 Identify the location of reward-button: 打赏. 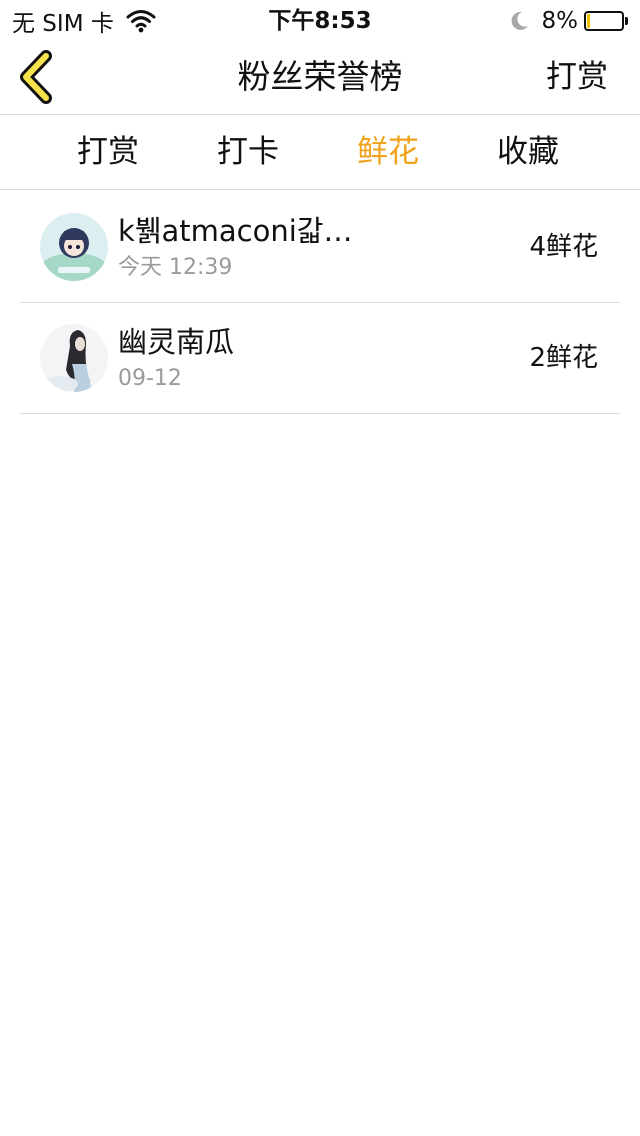
(577, 77).